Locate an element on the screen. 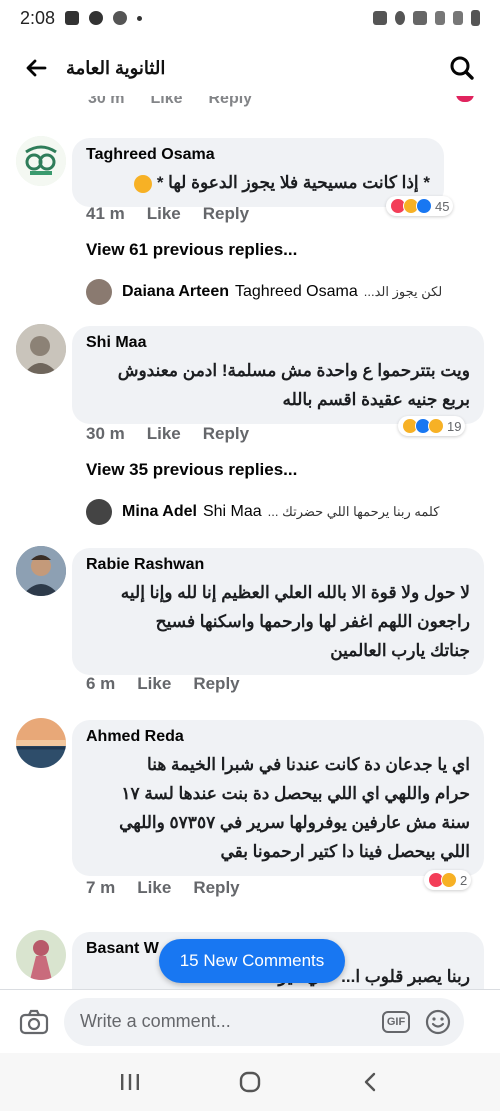 This screenshot has height=1111, width=500. back-button is located at coordinates (36, 68).